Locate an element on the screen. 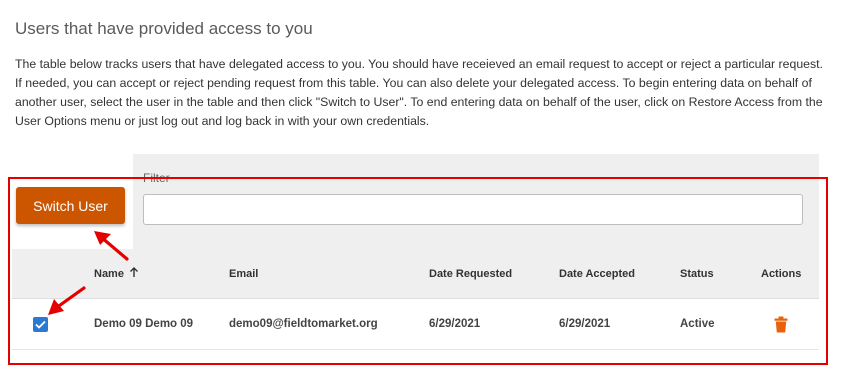 The width and height of the screenshot is (850, 379). filter-label: Filter is located at coordinates (156, 178).